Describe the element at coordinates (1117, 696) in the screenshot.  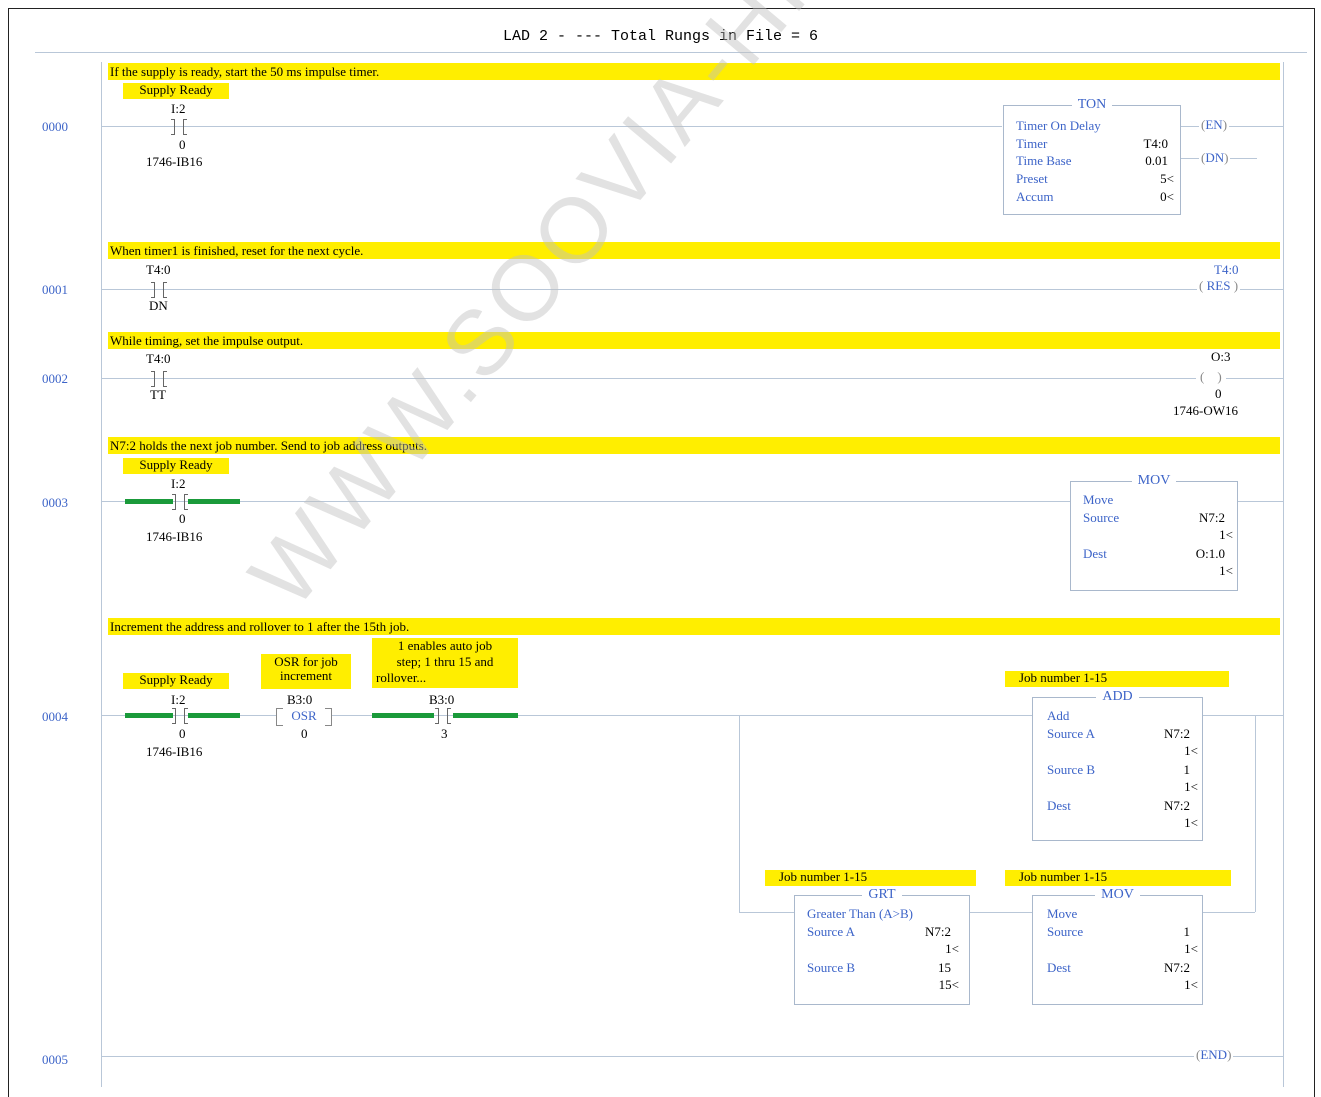
I see `instruction-name: ADD` at that location.